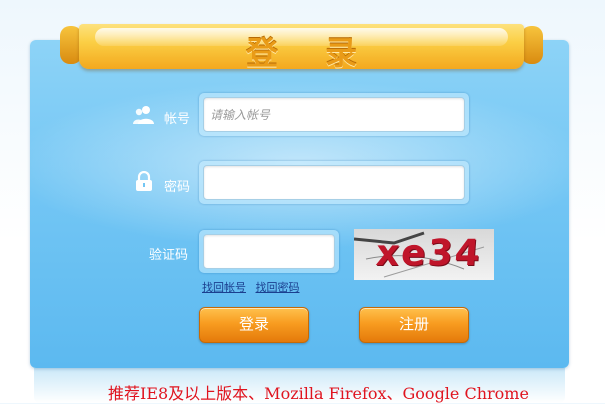 This screenshot has height=404, width=605. What do you see at coordinates (169, 255) in the screenshot?
I see `captcha-label: 验证码` at bounding box center [169, 255].